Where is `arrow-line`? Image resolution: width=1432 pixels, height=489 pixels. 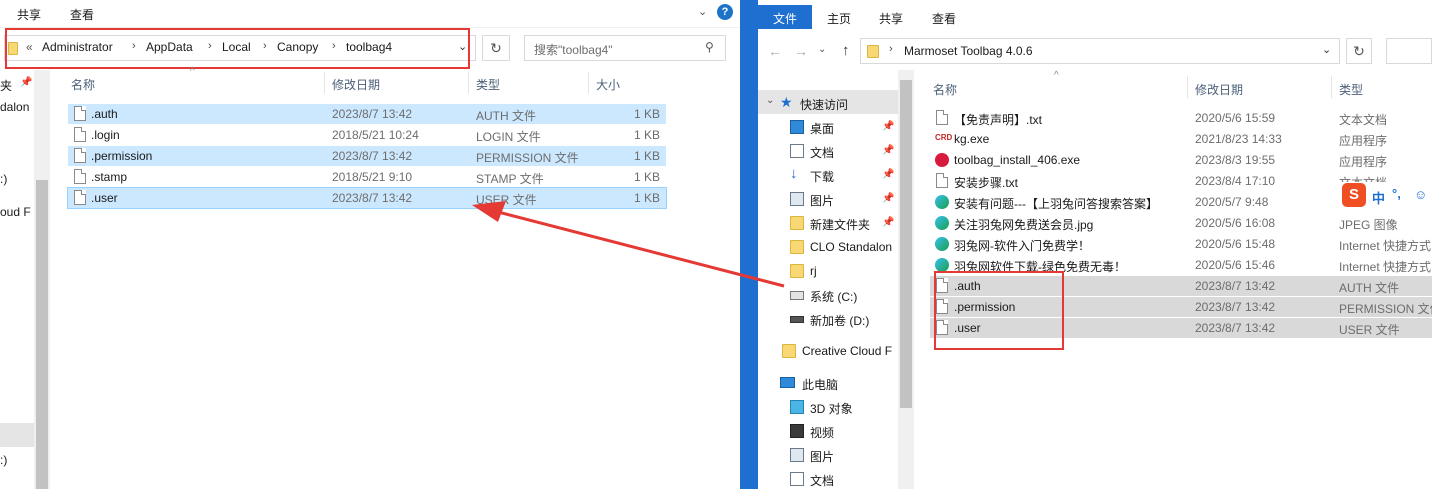 arrow-line is located at coordinates (641, 249).